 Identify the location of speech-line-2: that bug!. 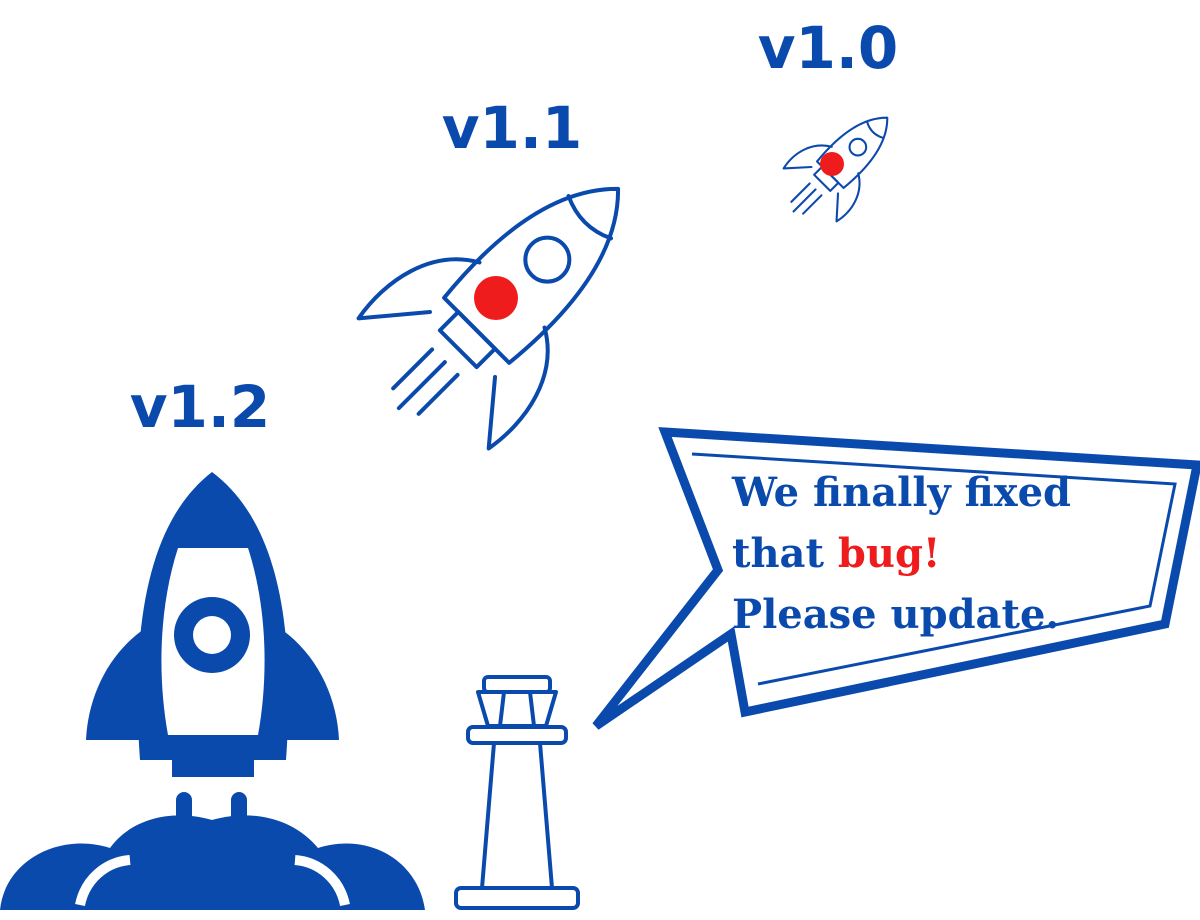
(836, 553).